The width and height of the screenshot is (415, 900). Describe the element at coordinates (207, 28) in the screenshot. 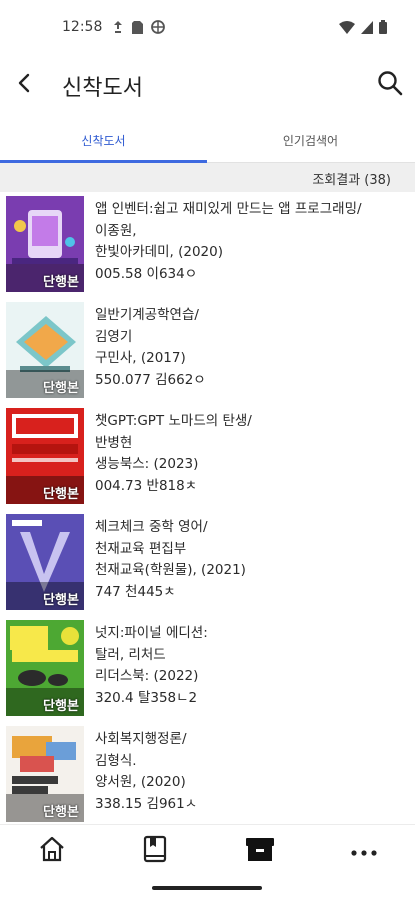

I see `status-bar: 12:58` at that location.